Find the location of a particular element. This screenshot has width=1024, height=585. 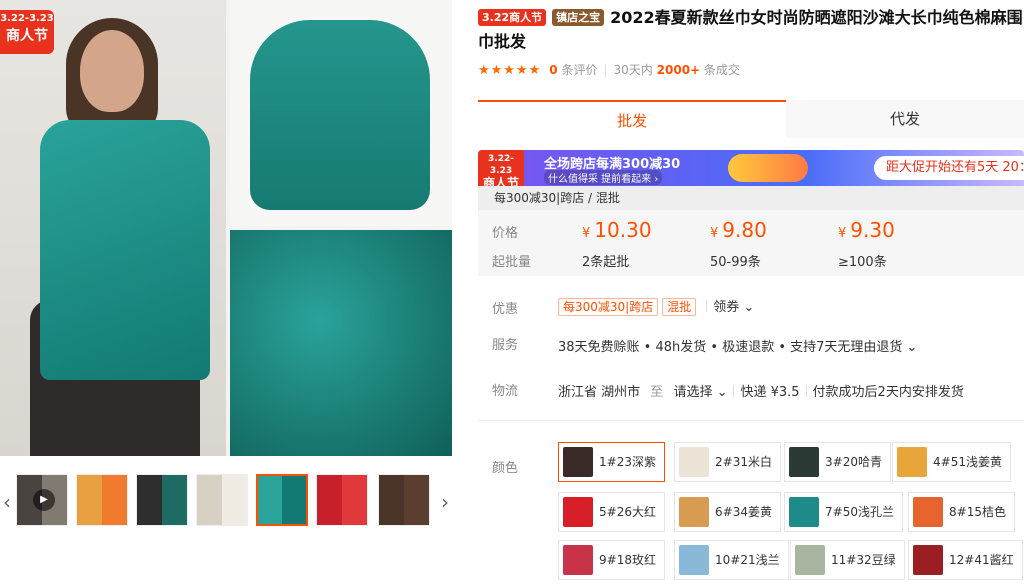

color-option-label: 9#18玫红 is located at coordinates (627, 560).